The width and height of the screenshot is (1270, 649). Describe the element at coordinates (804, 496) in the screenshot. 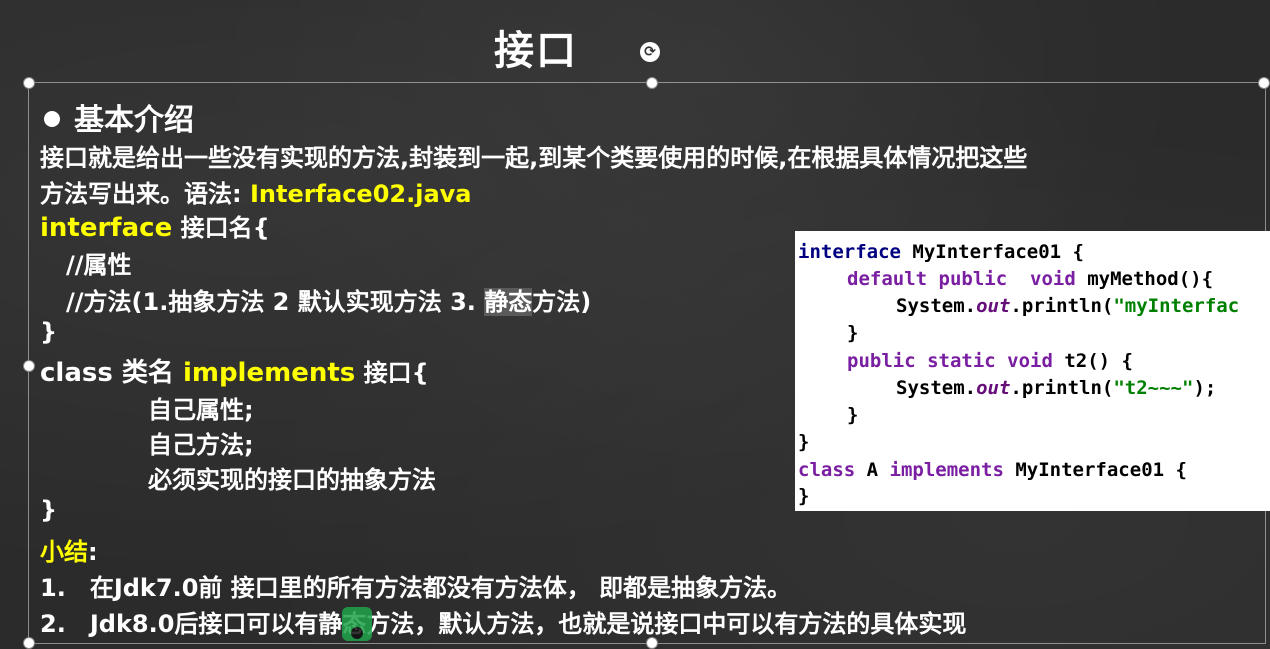

I see `code-line-10: }` at that location.